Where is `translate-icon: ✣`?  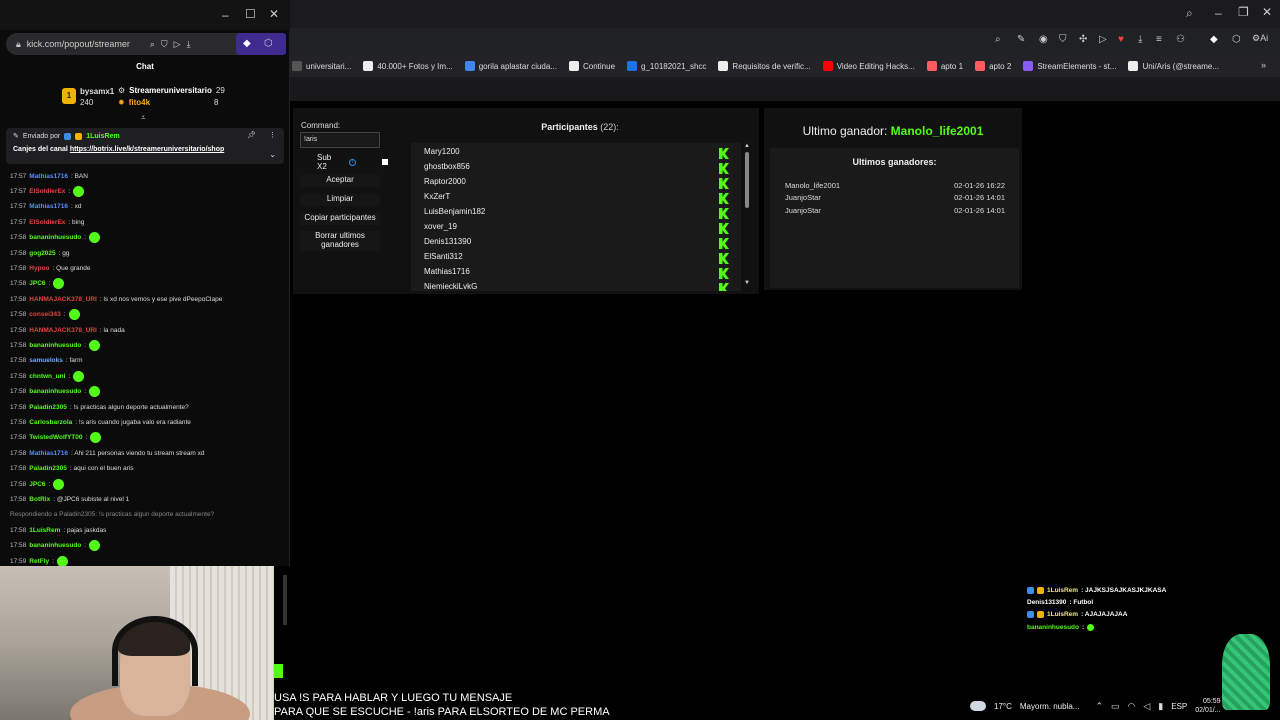 translate-icon: ✣ is located at coordinates (1083, 39).